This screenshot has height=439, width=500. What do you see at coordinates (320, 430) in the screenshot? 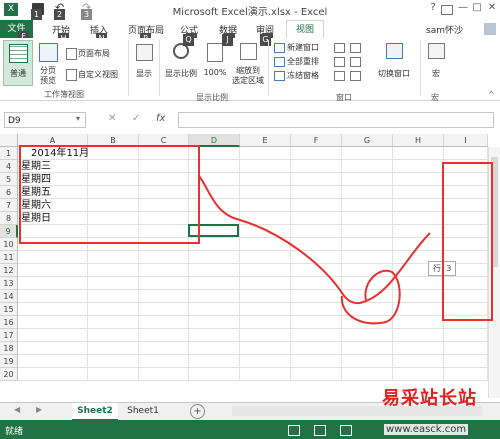
I see `page-layout-status-icon` at bounding box center [320, 430].